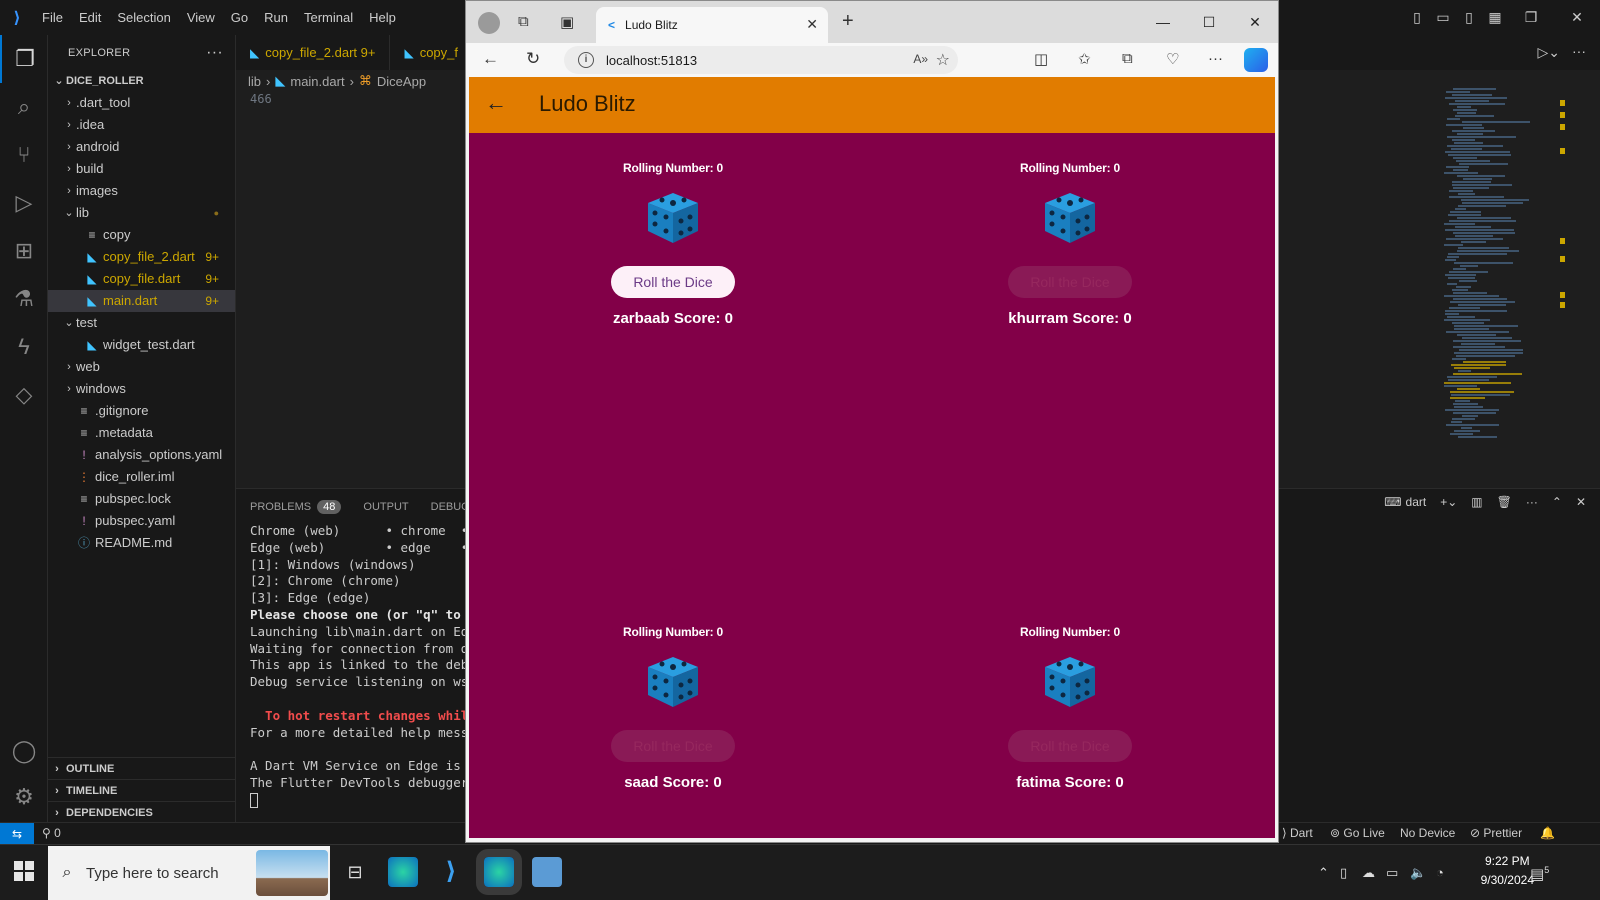 This screenshot has height=900, width=1600. What do you see at coordinates (586, 60) in the screenshot?
I see `site-info-icon: i` at bounding box center [586, 60].